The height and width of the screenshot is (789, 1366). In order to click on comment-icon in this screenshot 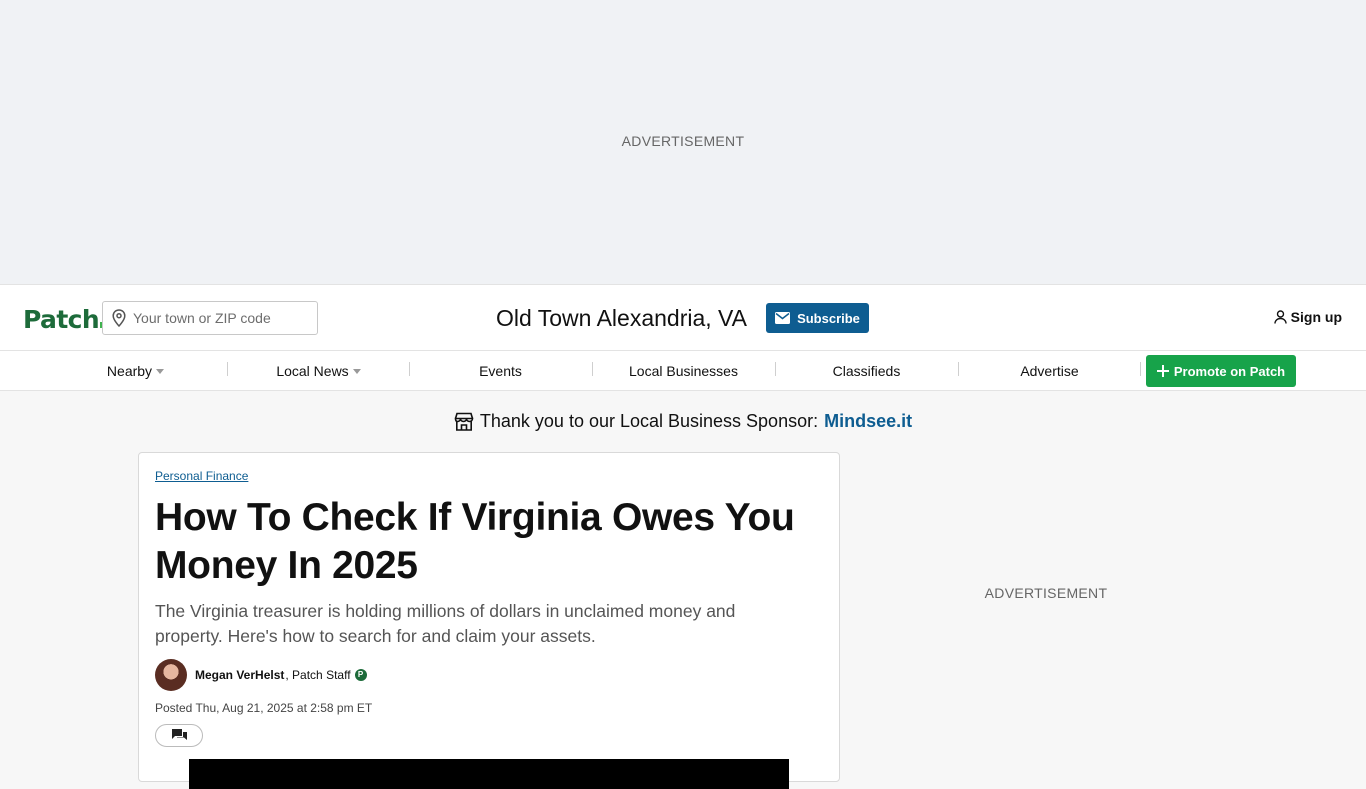, I will do `click(179, 734)`.